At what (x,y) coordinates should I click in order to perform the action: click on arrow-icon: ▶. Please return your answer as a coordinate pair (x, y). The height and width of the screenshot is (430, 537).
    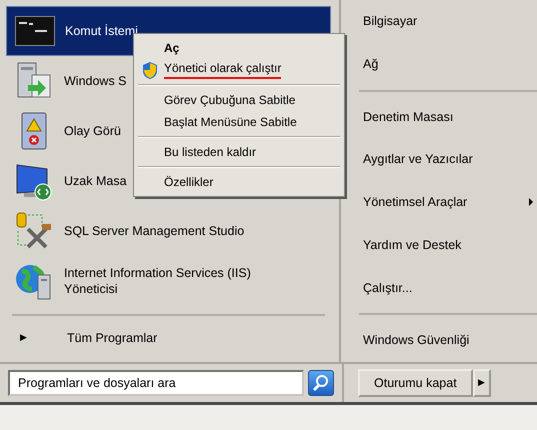
    Looking at the image, I should click on (23, 338).